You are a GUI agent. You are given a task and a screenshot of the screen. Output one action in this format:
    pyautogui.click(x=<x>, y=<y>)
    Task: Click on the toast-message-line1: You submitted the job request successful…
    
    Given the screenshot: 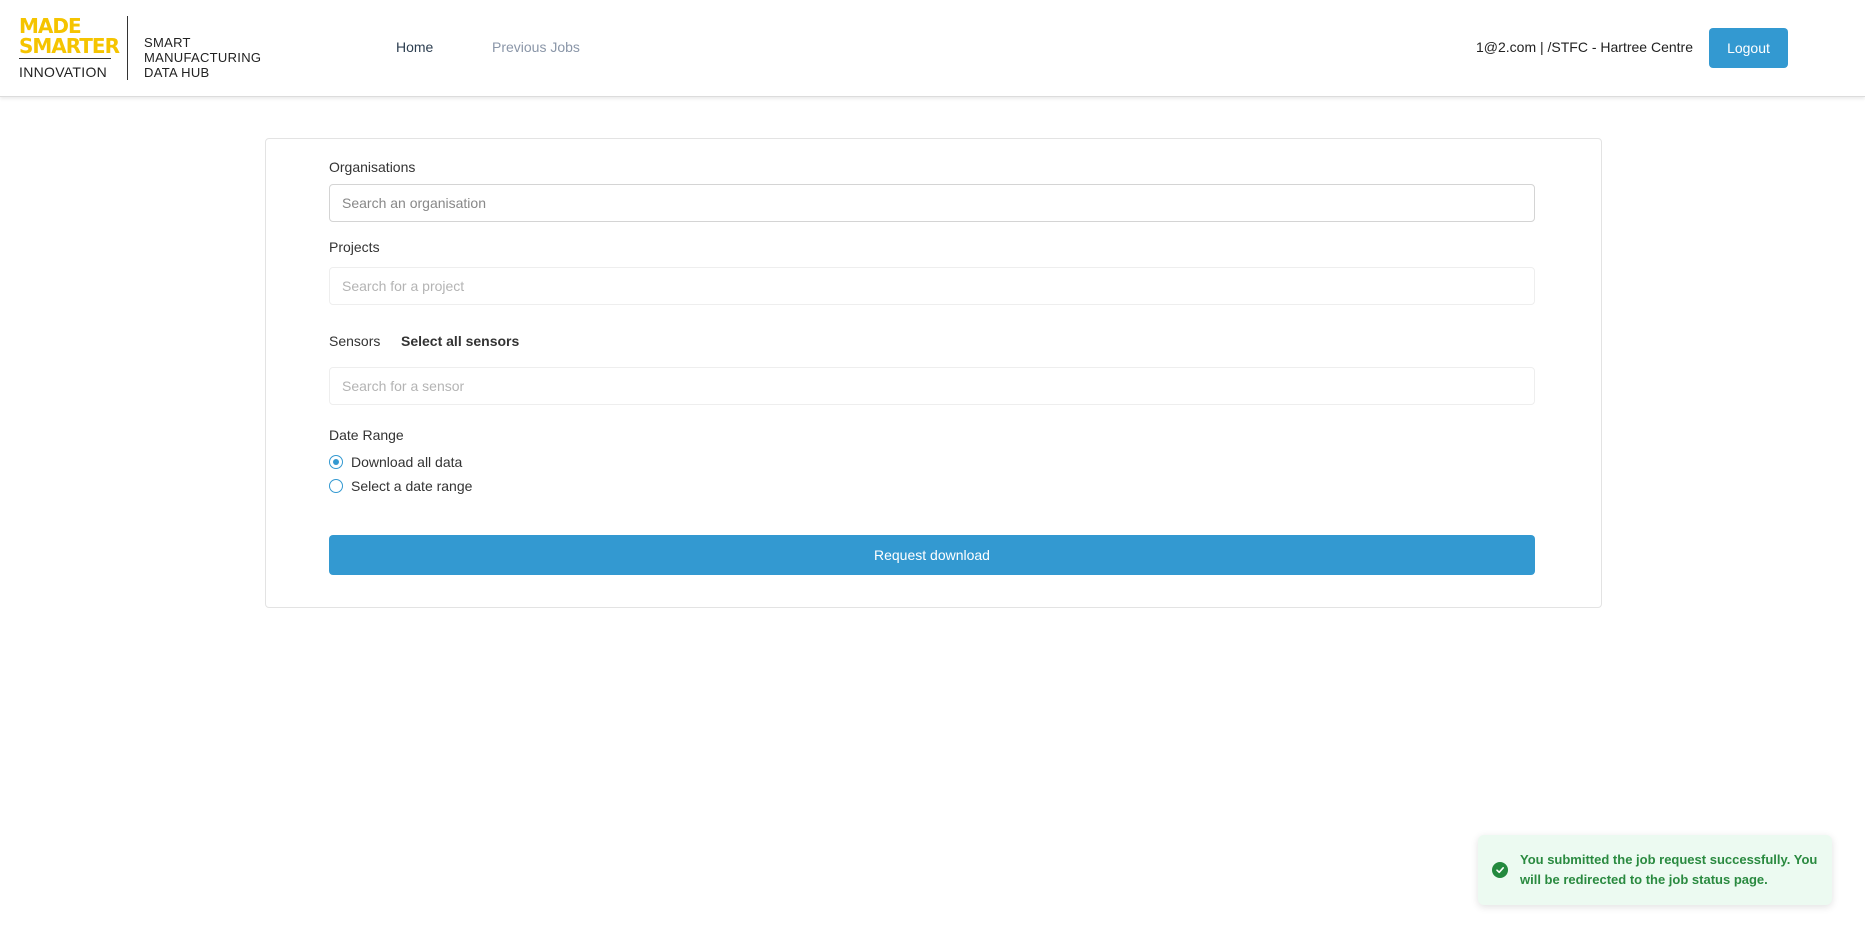 What is the action you would take?
    pyautogui.click(x=1669, y=859)
    